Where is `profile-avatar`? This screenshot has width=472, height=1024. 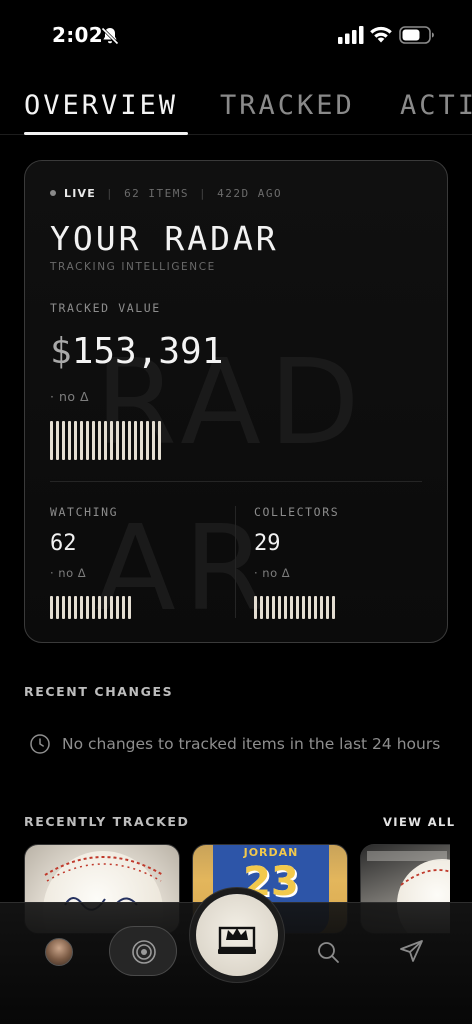 profile-avatar is located at coordinates (59, 952).